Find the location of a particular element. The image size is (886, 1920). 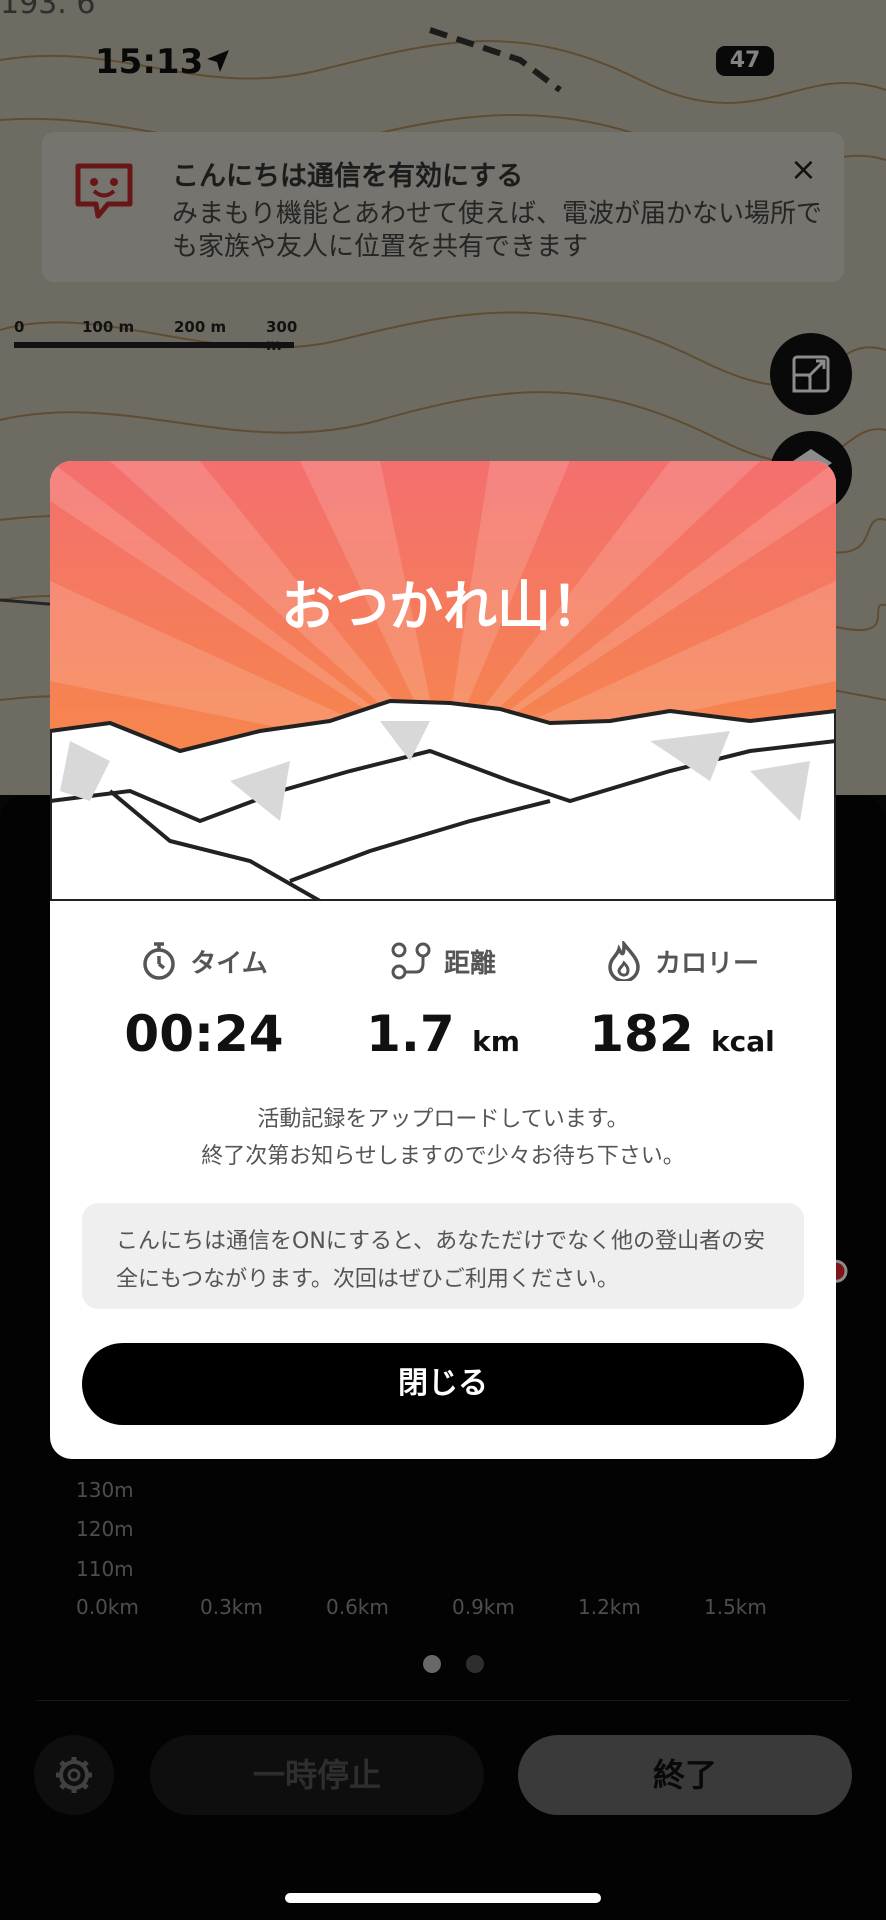

stat-time: タイム 00:24 is located at coordinates (204, 1002).